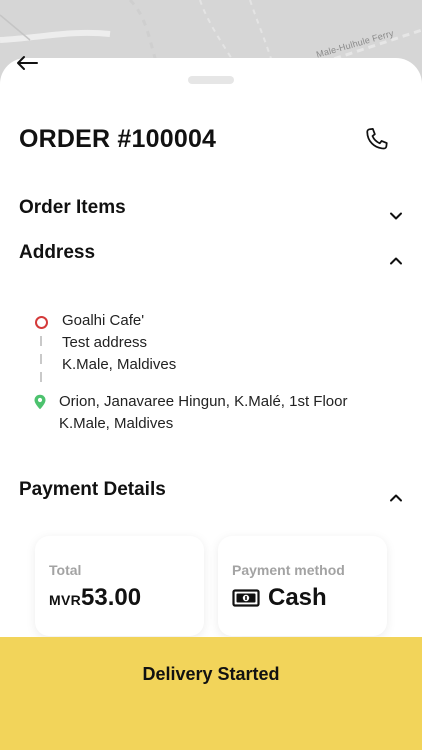  I want to click on back-button, so click(27, 63).